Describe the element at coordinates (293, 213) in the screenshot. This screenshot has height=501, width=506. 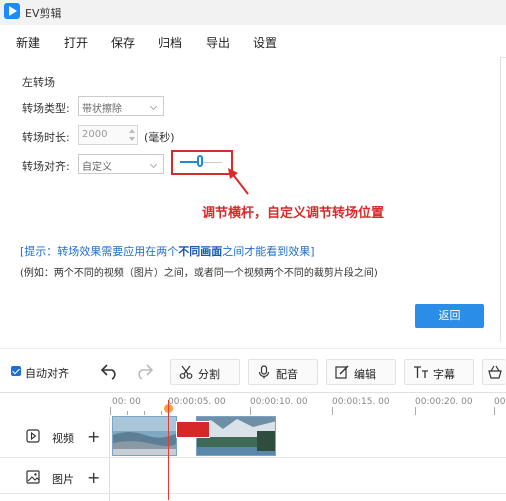
I see `annotation-text: 调节横杆，自定义调节转场位置` at that location.